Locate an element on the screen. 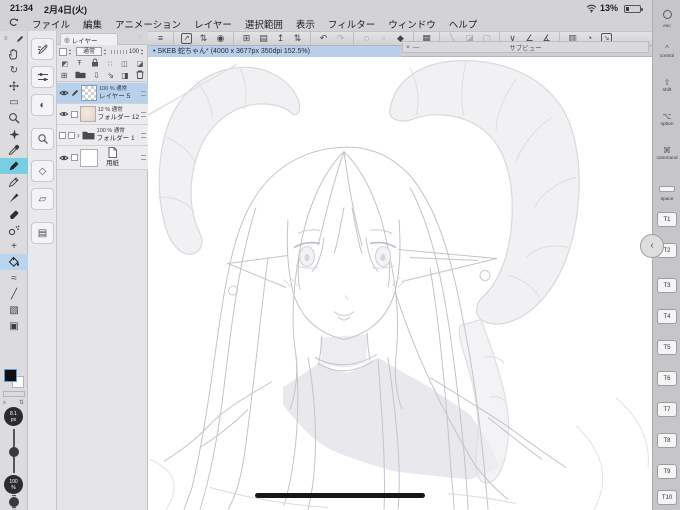 This screenshot has height=510, width=680. brush-opacity-indicator: 100 % is located at coordinates (13, 484).